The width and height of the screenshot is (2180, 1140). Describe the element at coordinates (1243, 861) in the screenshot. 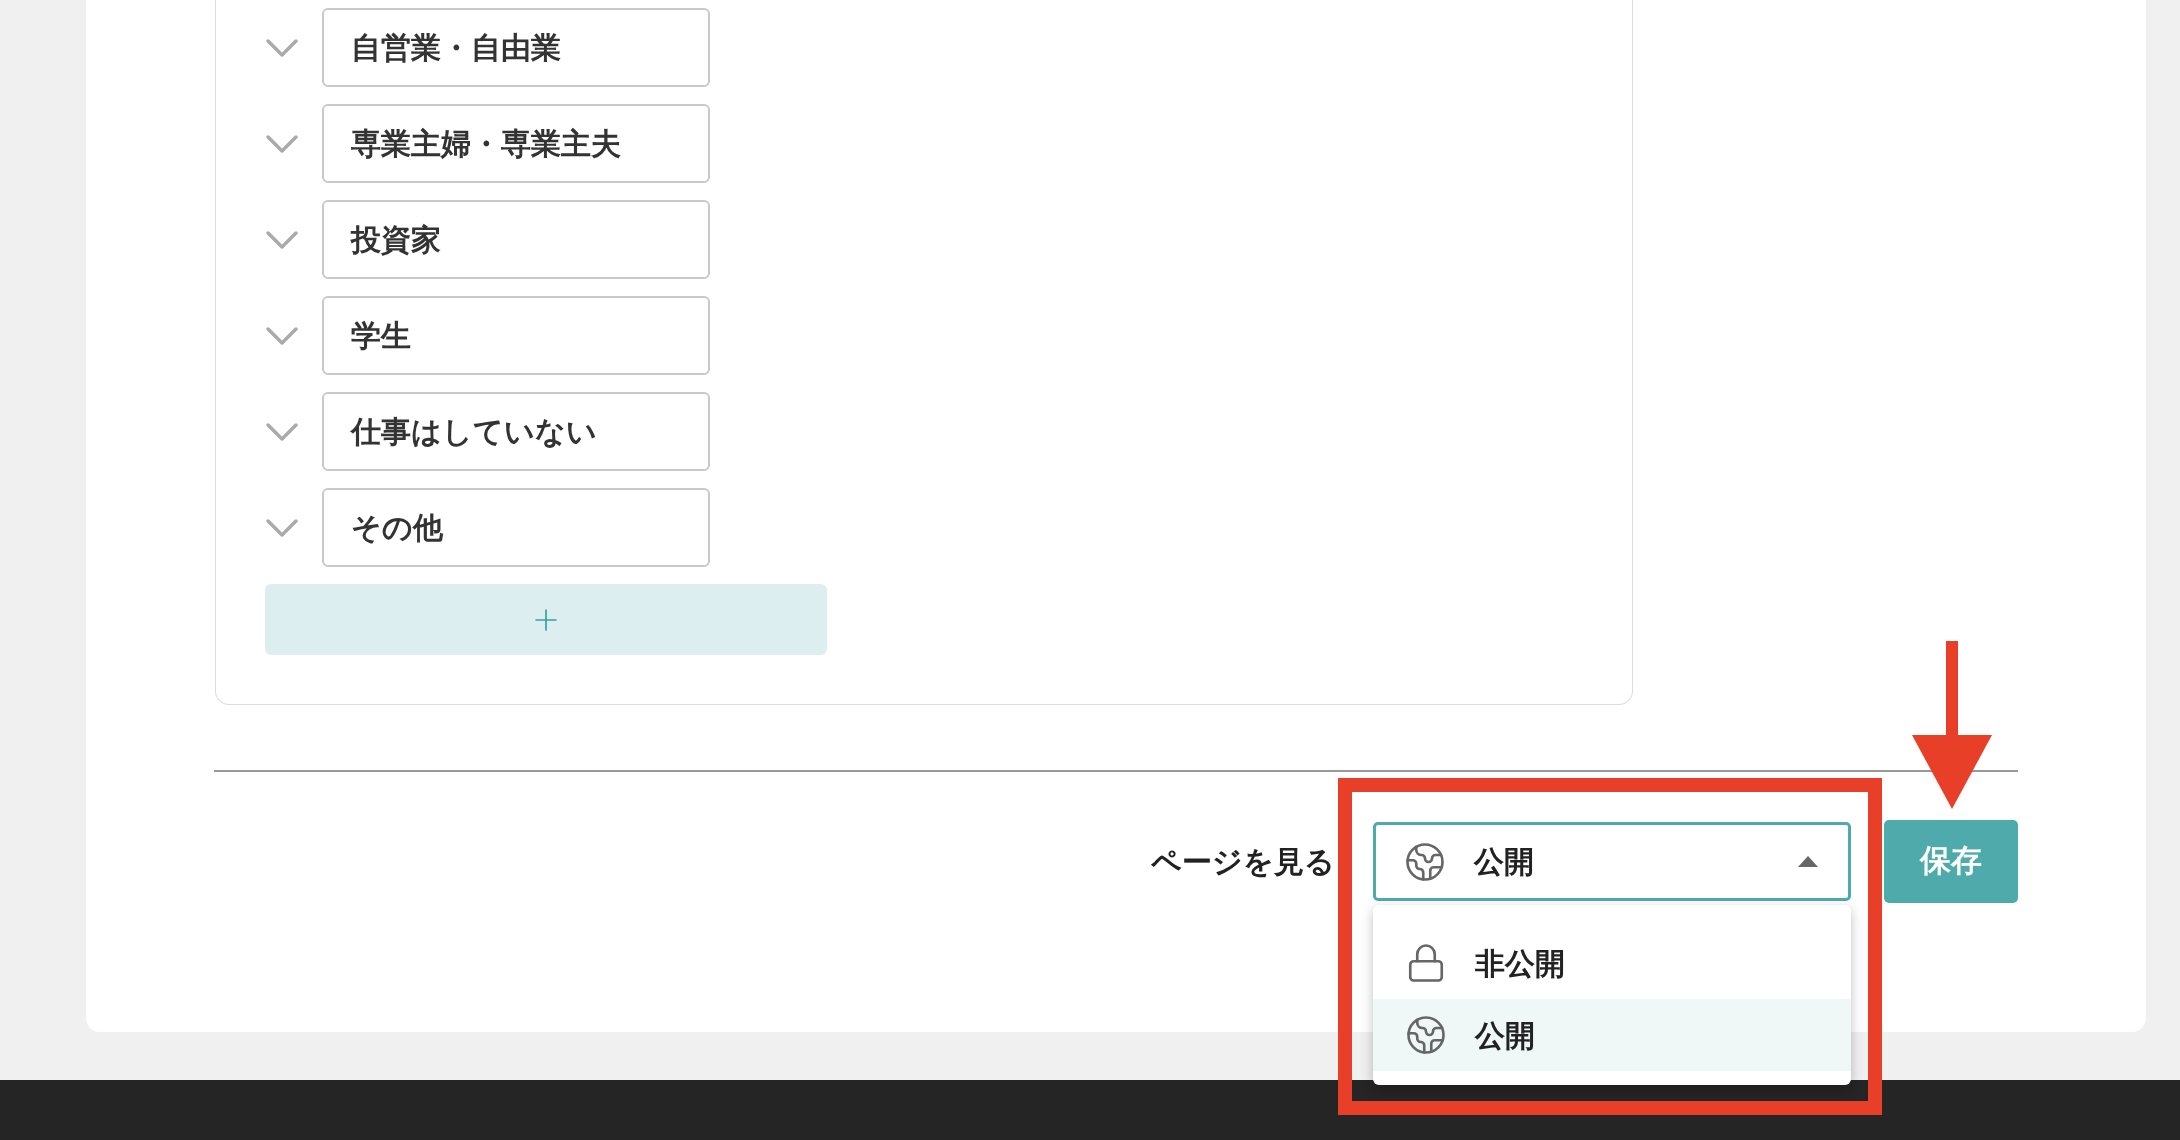

I see `view-page-link: ページを見る` at that location.